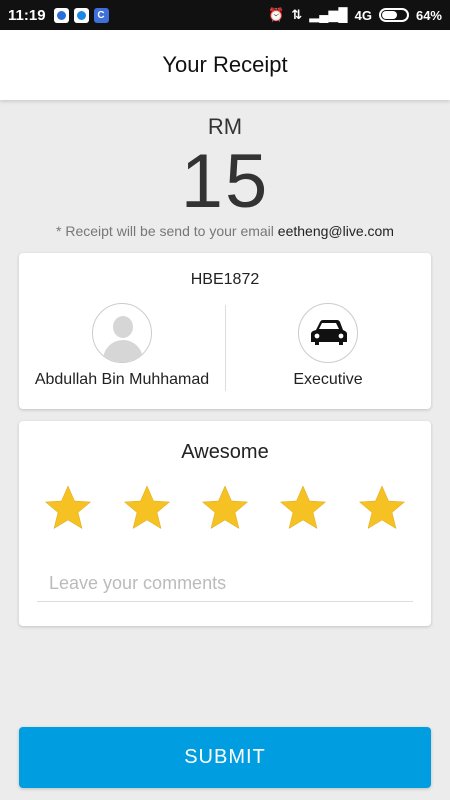  I want to click on car-avatar, so click(328, 333).